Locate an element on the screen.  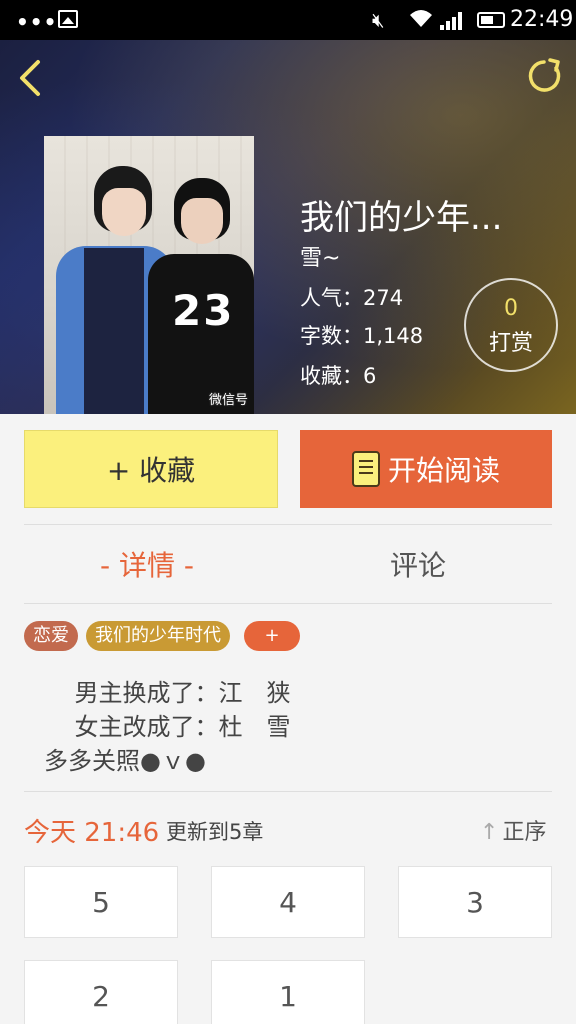
update-time: 今天 21:46 is located at coordinates (92, 833).